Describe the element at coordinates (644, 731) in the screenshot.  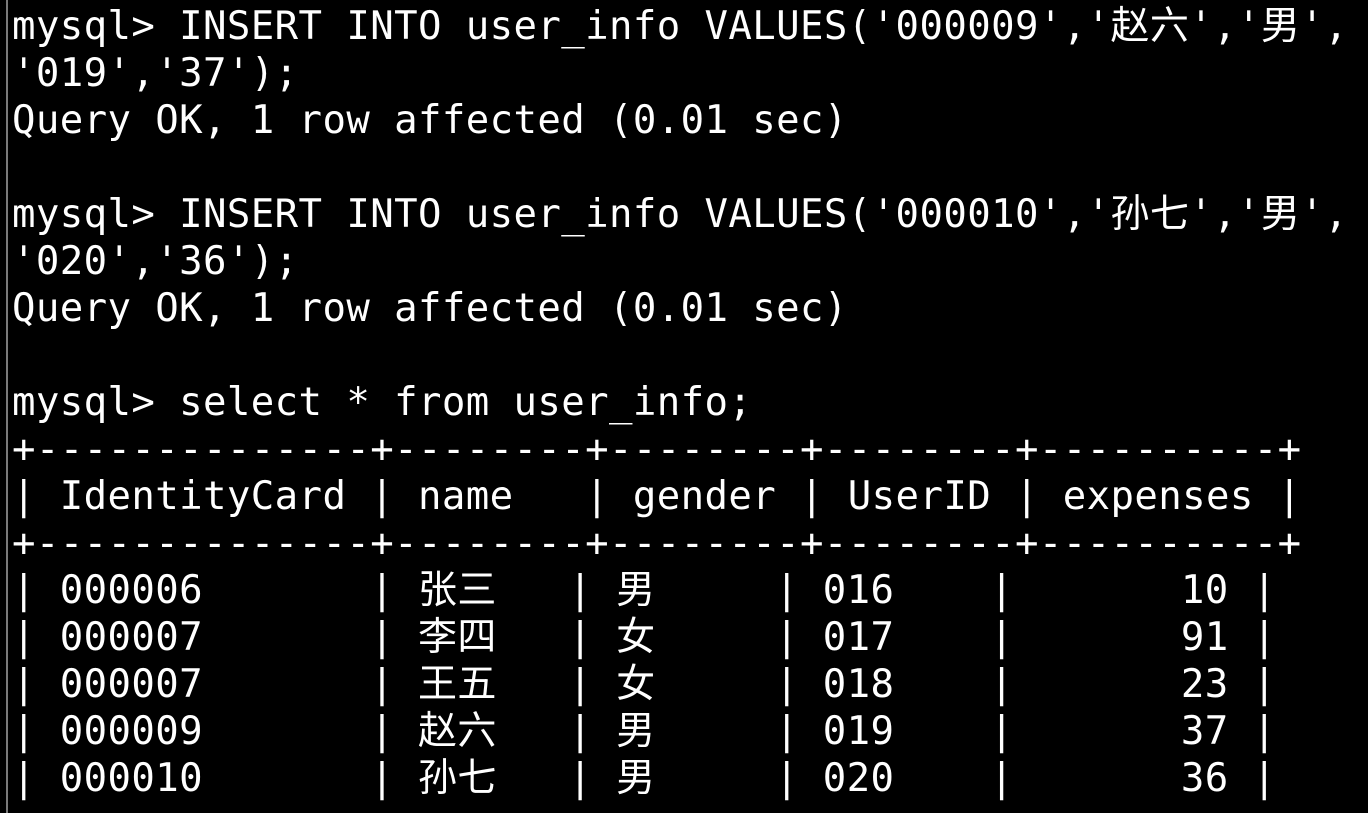
I see `table-row: | 000009 | 赵六 | 男 | 019 | 37 |` at that location.